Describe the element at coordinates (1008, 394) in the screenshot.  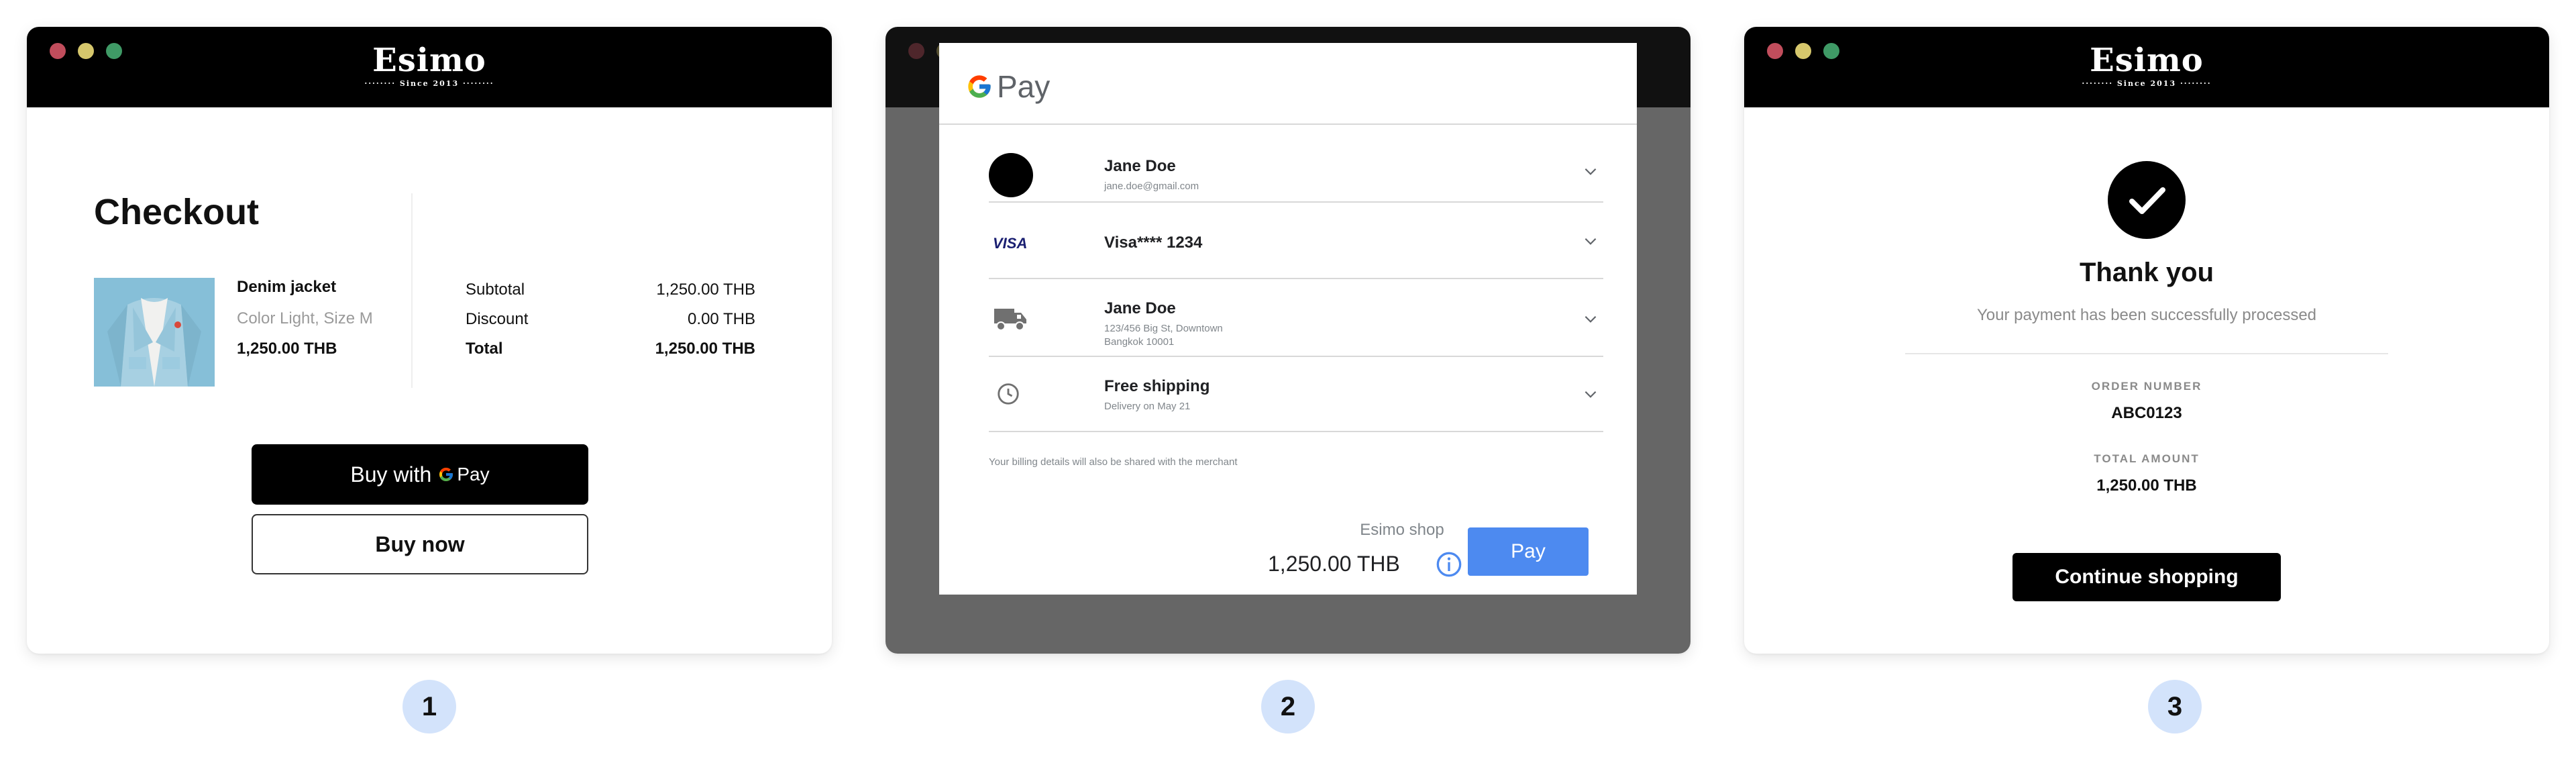
I see `clock-icon` at that location.